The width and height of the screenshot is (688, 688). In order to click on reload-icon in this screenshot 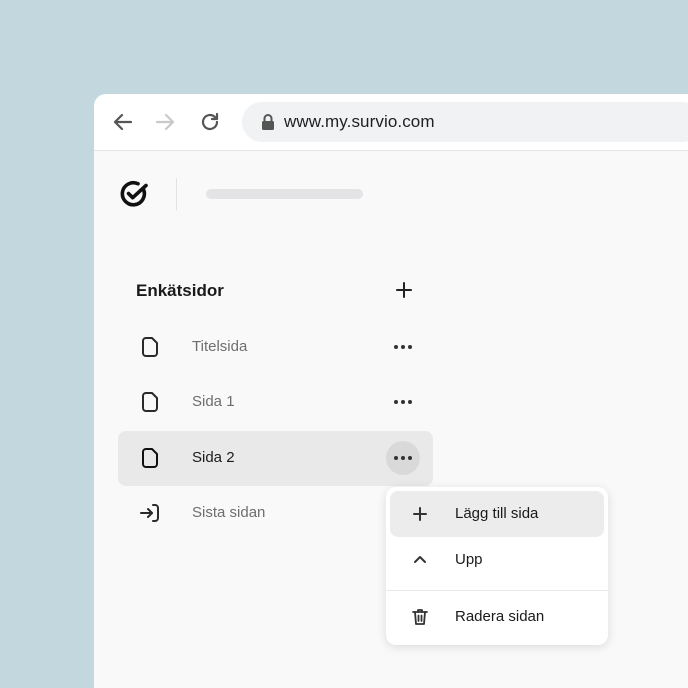, I will do `click(210, 121)`.